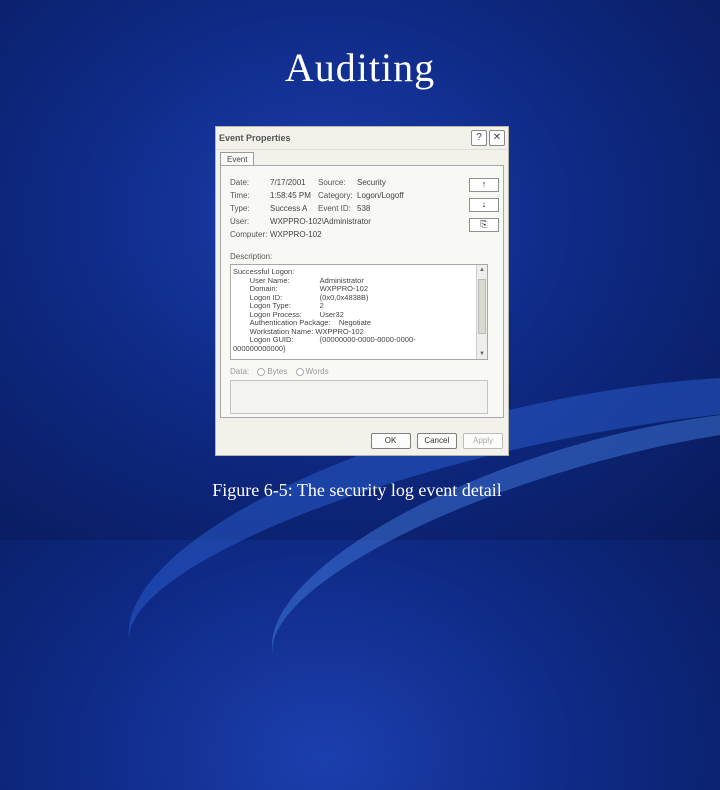 This screenshot has height=790, width=720. Describe the element at coordinates (359, 397) in the screenshot. I see `data-textbox` at that location.